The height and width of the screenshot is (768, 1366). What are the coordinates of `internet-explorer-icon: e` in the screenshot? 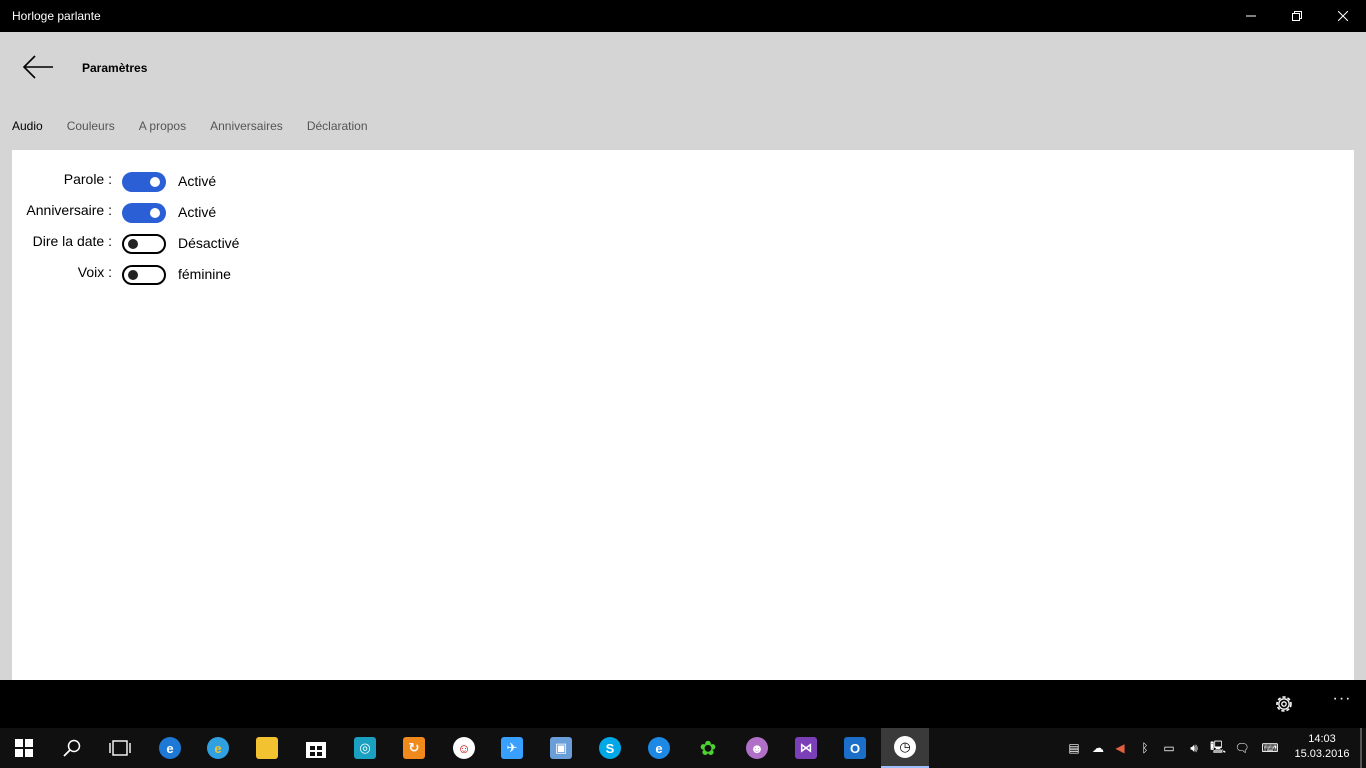 It's located at (218, 748).